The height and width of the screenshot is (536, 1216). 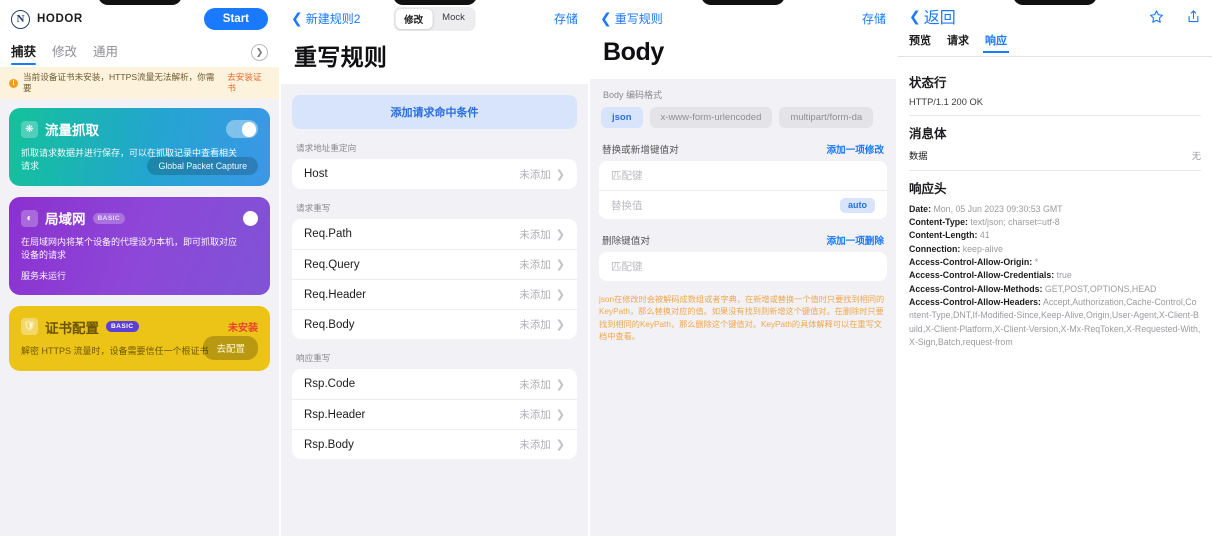 I want to click on row-req-query: Req.Query 未添加 ❯, so click(x=434, y=264).